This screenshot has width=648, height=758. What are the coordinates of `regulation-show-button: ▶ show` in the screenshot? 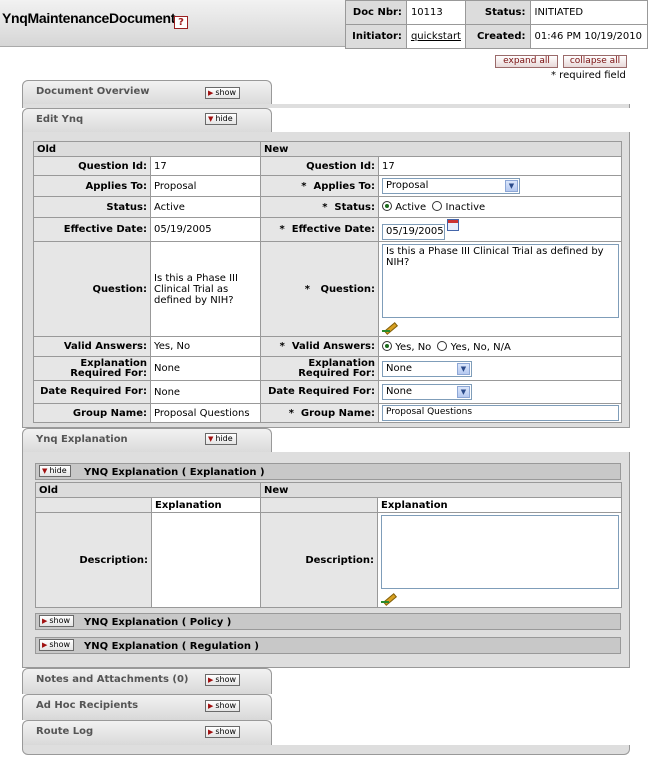 It's located at (57, 645).